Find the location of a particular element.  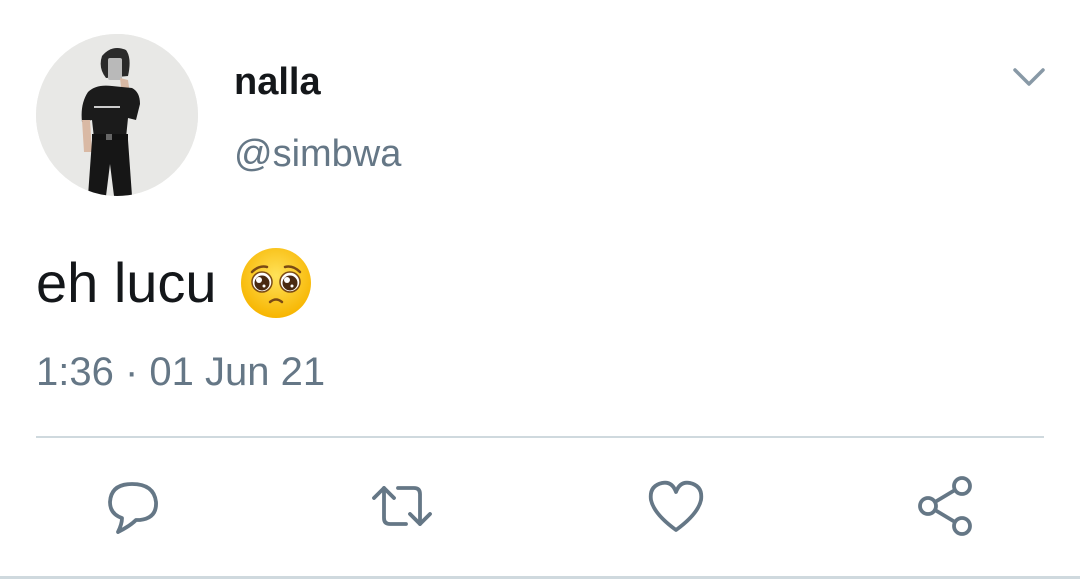

reply-icon is located at coordinates (134, 506).